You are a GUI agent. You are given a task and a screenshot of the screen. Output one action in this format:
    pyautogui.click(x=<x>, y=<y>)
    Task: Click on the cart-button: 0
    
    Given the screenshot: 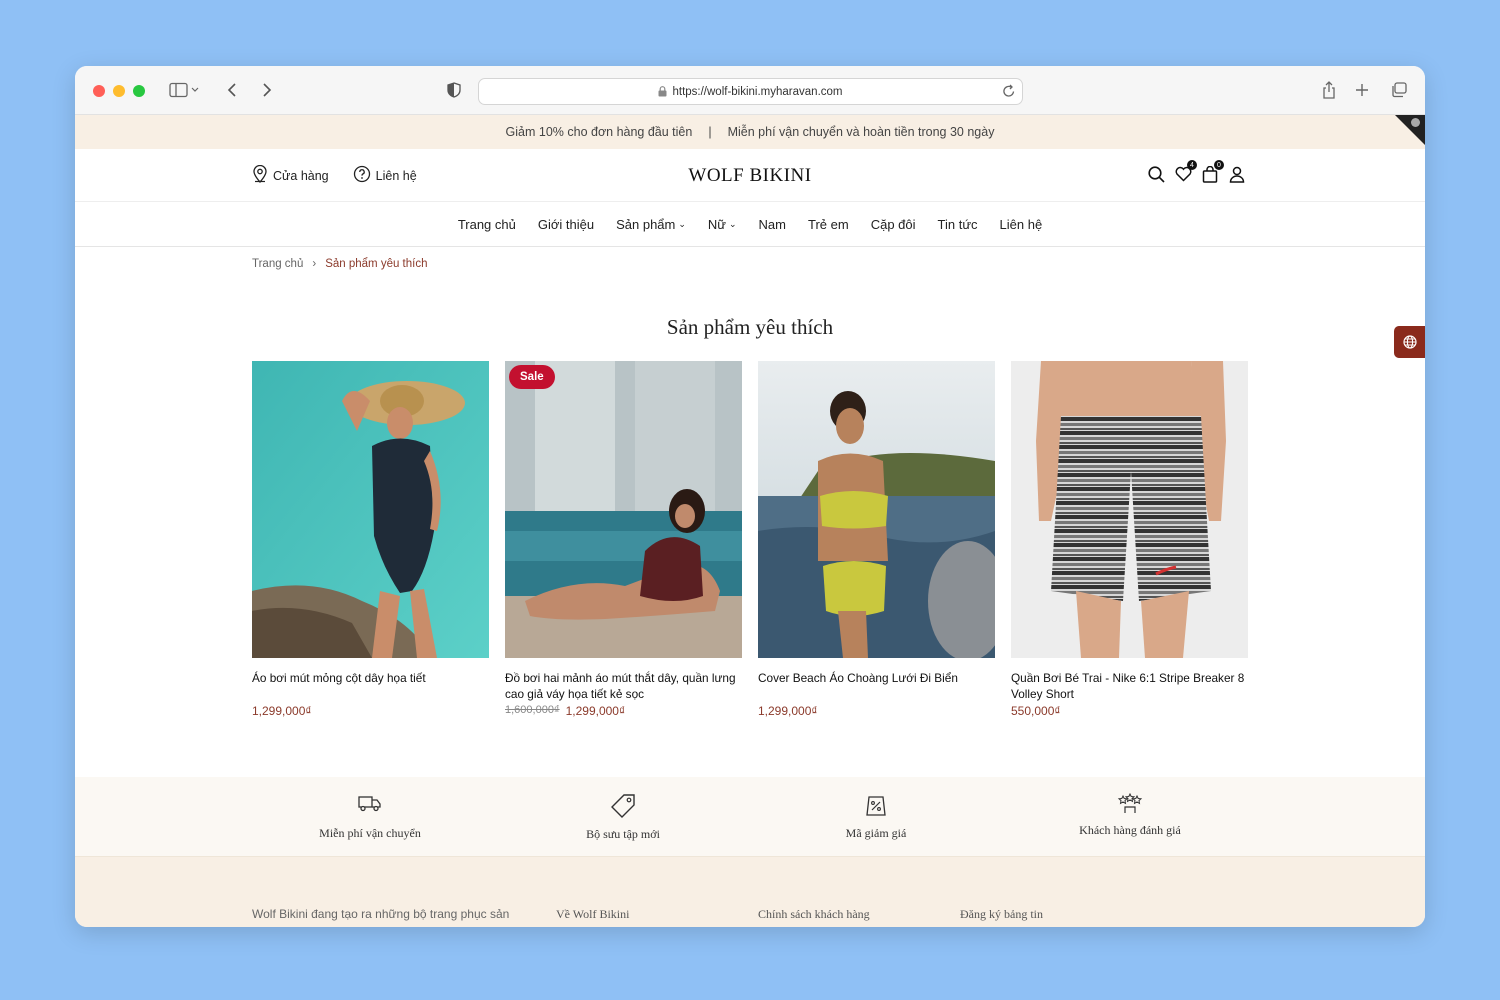 What is the action you would take?
    pyautogui.click(x=1212, y=172)
    